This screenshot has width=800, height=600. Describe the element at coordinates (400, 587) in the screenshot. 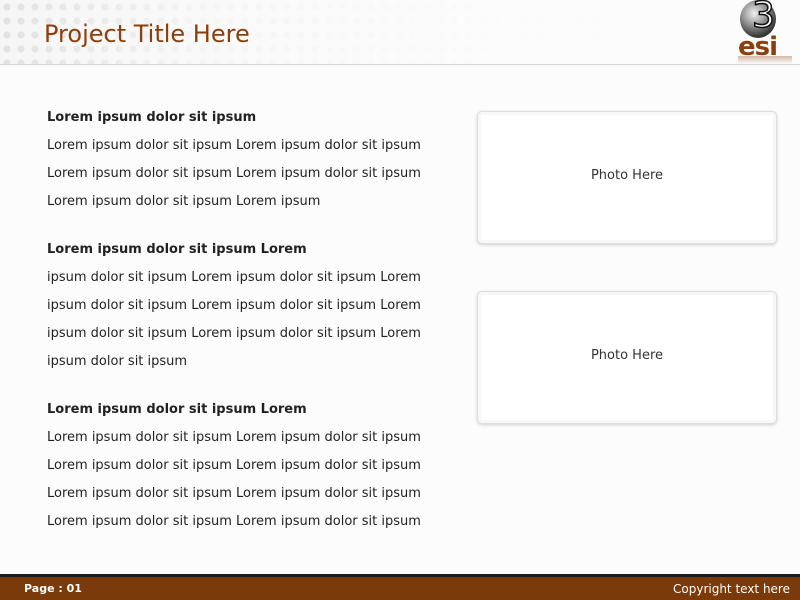

I see `footer-bar: Page : 01 Copyright text here` at that location.